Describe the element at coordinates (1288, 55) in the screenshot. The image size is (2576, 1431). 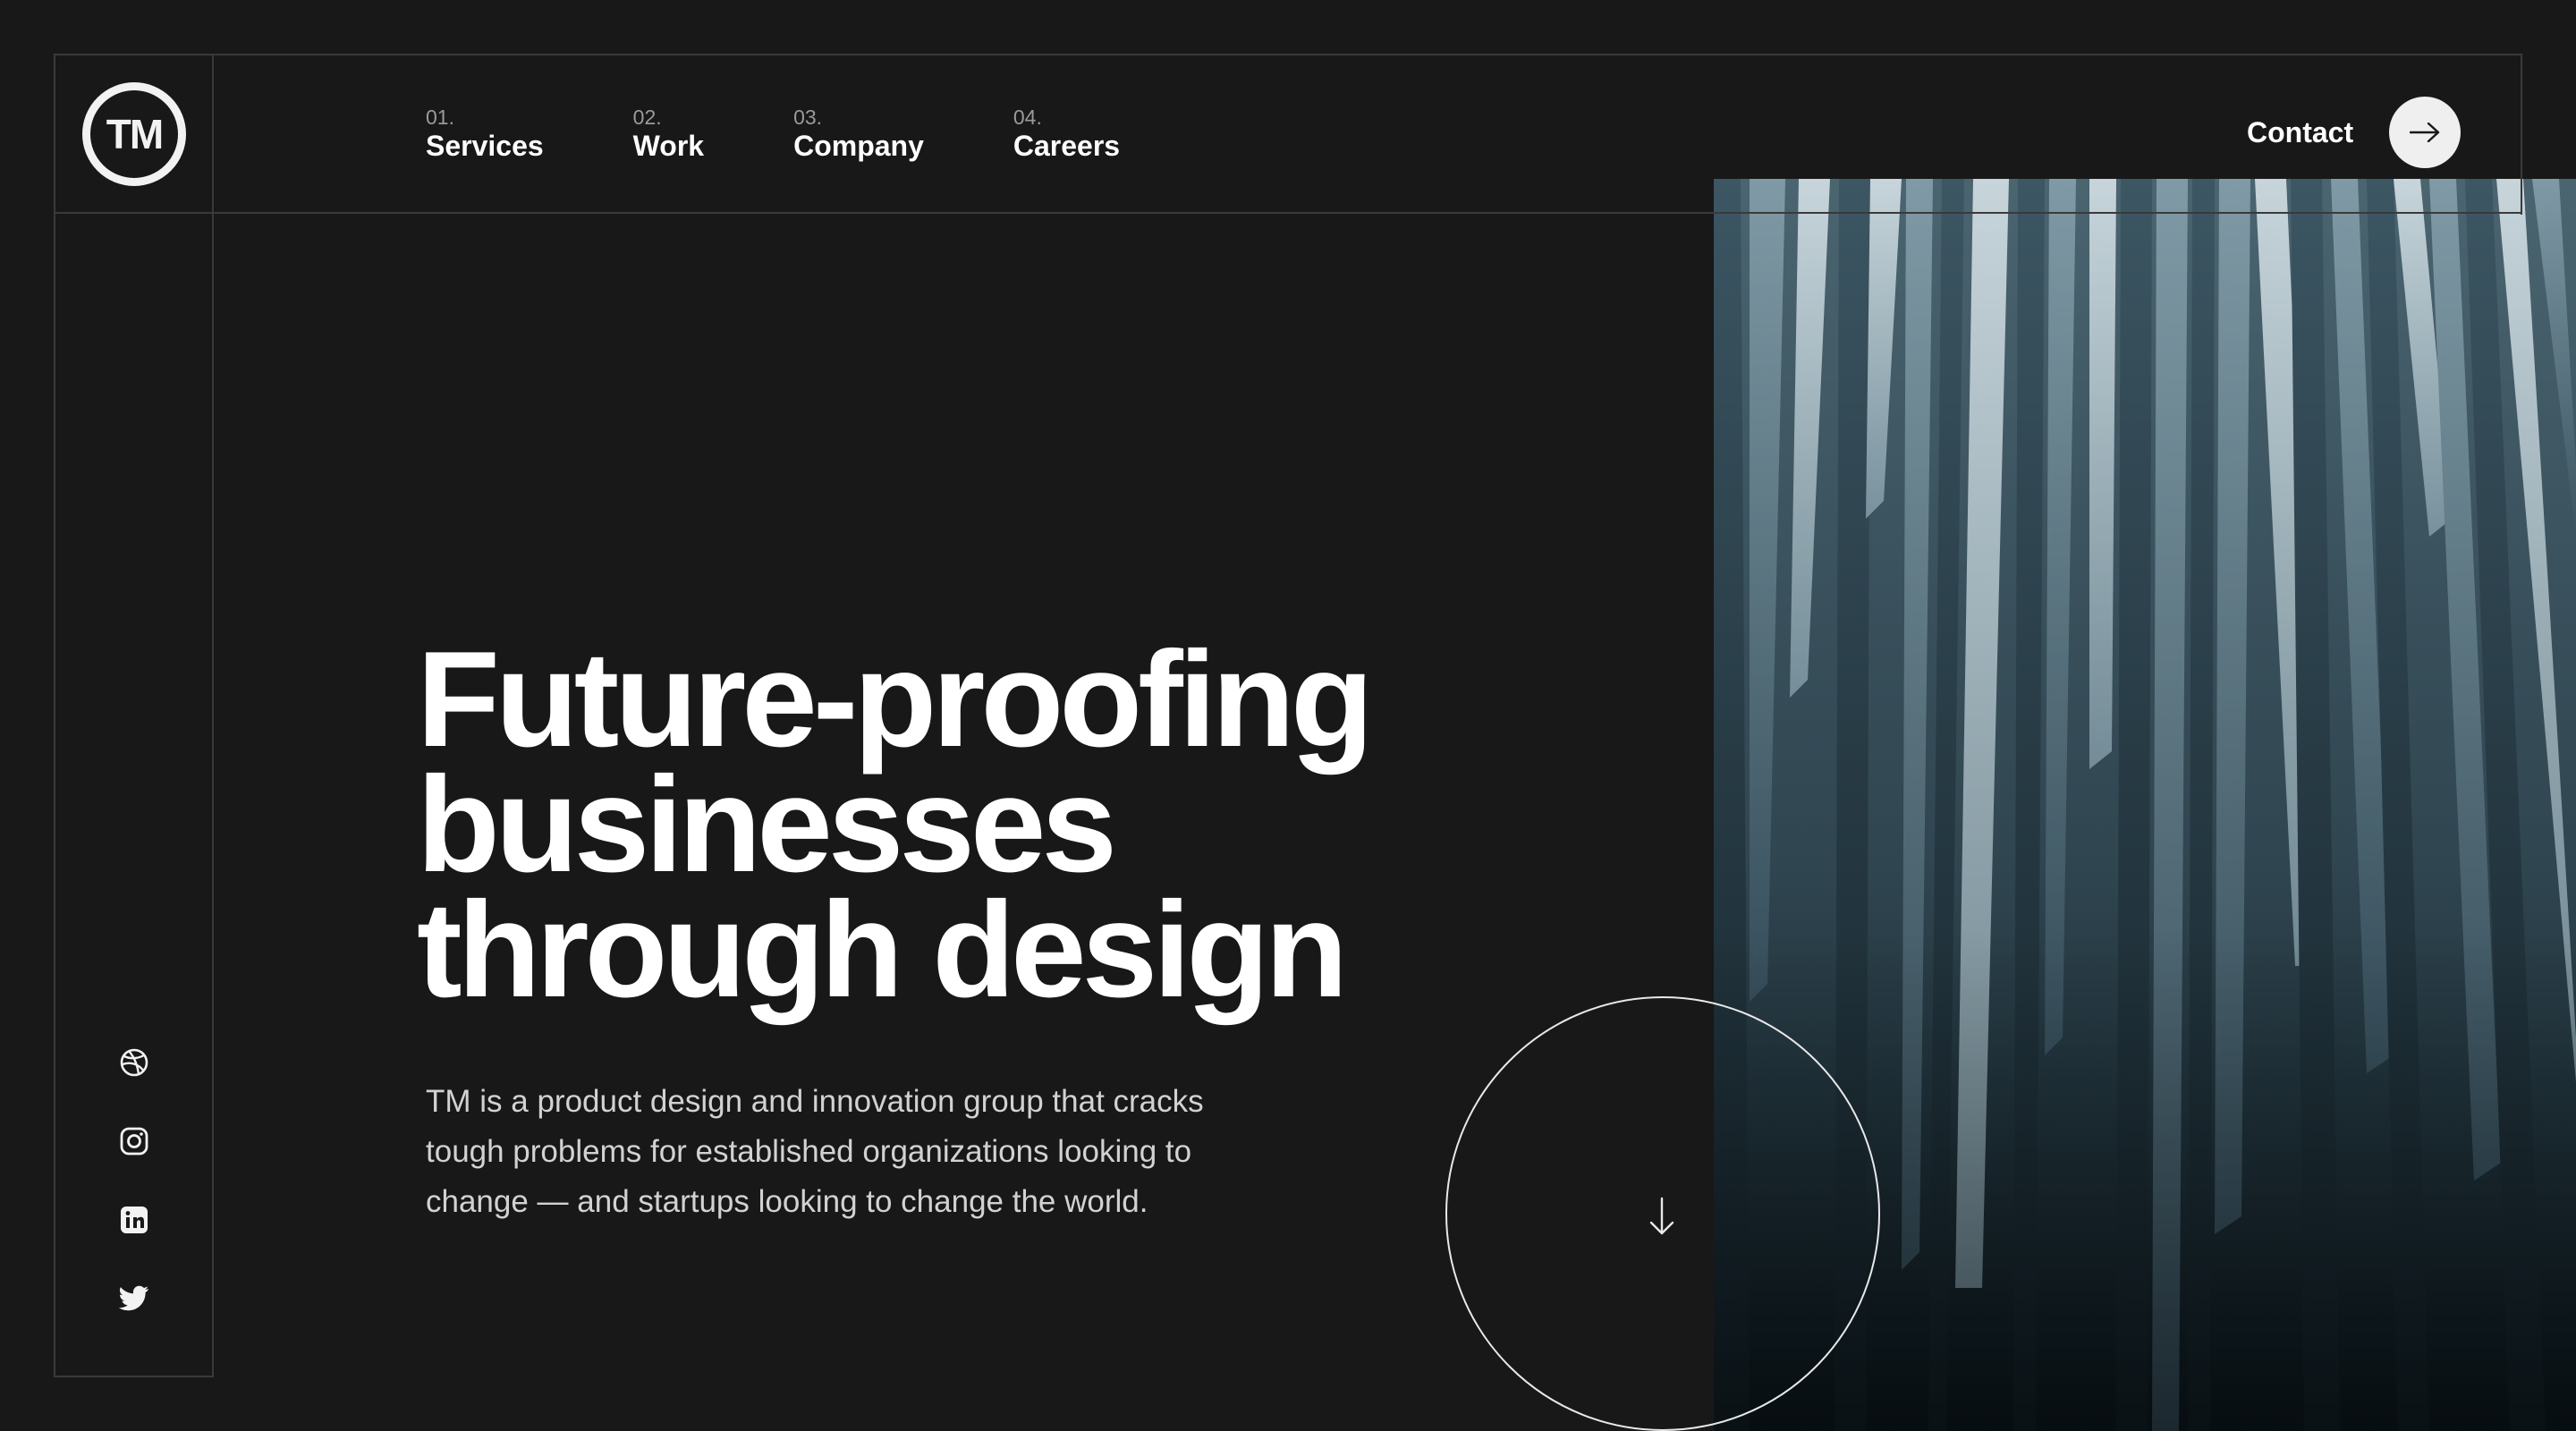
I see `frame-top-line` at that location.